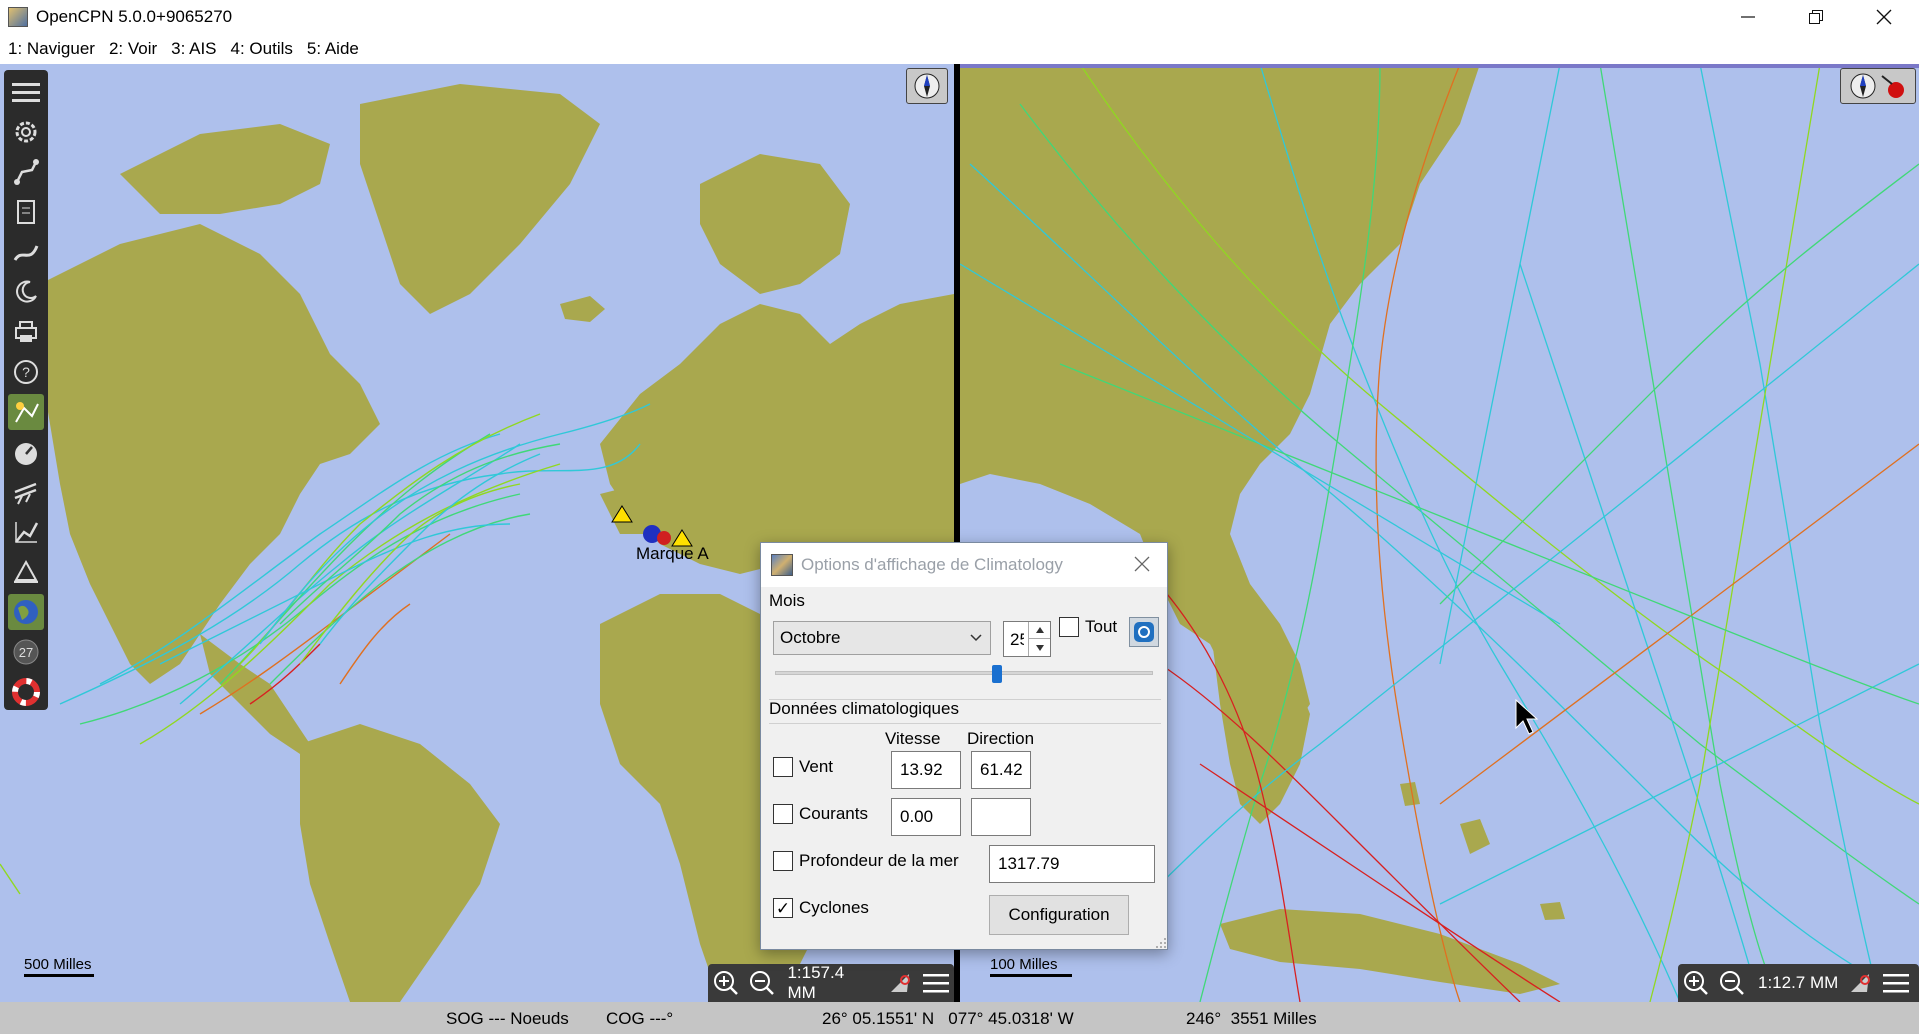 This screenshot has width=1919, height=1034. What do you see at coordinates (927, 86) in the screenshot?
I see `compass-button` at bounding box center [927, 86].